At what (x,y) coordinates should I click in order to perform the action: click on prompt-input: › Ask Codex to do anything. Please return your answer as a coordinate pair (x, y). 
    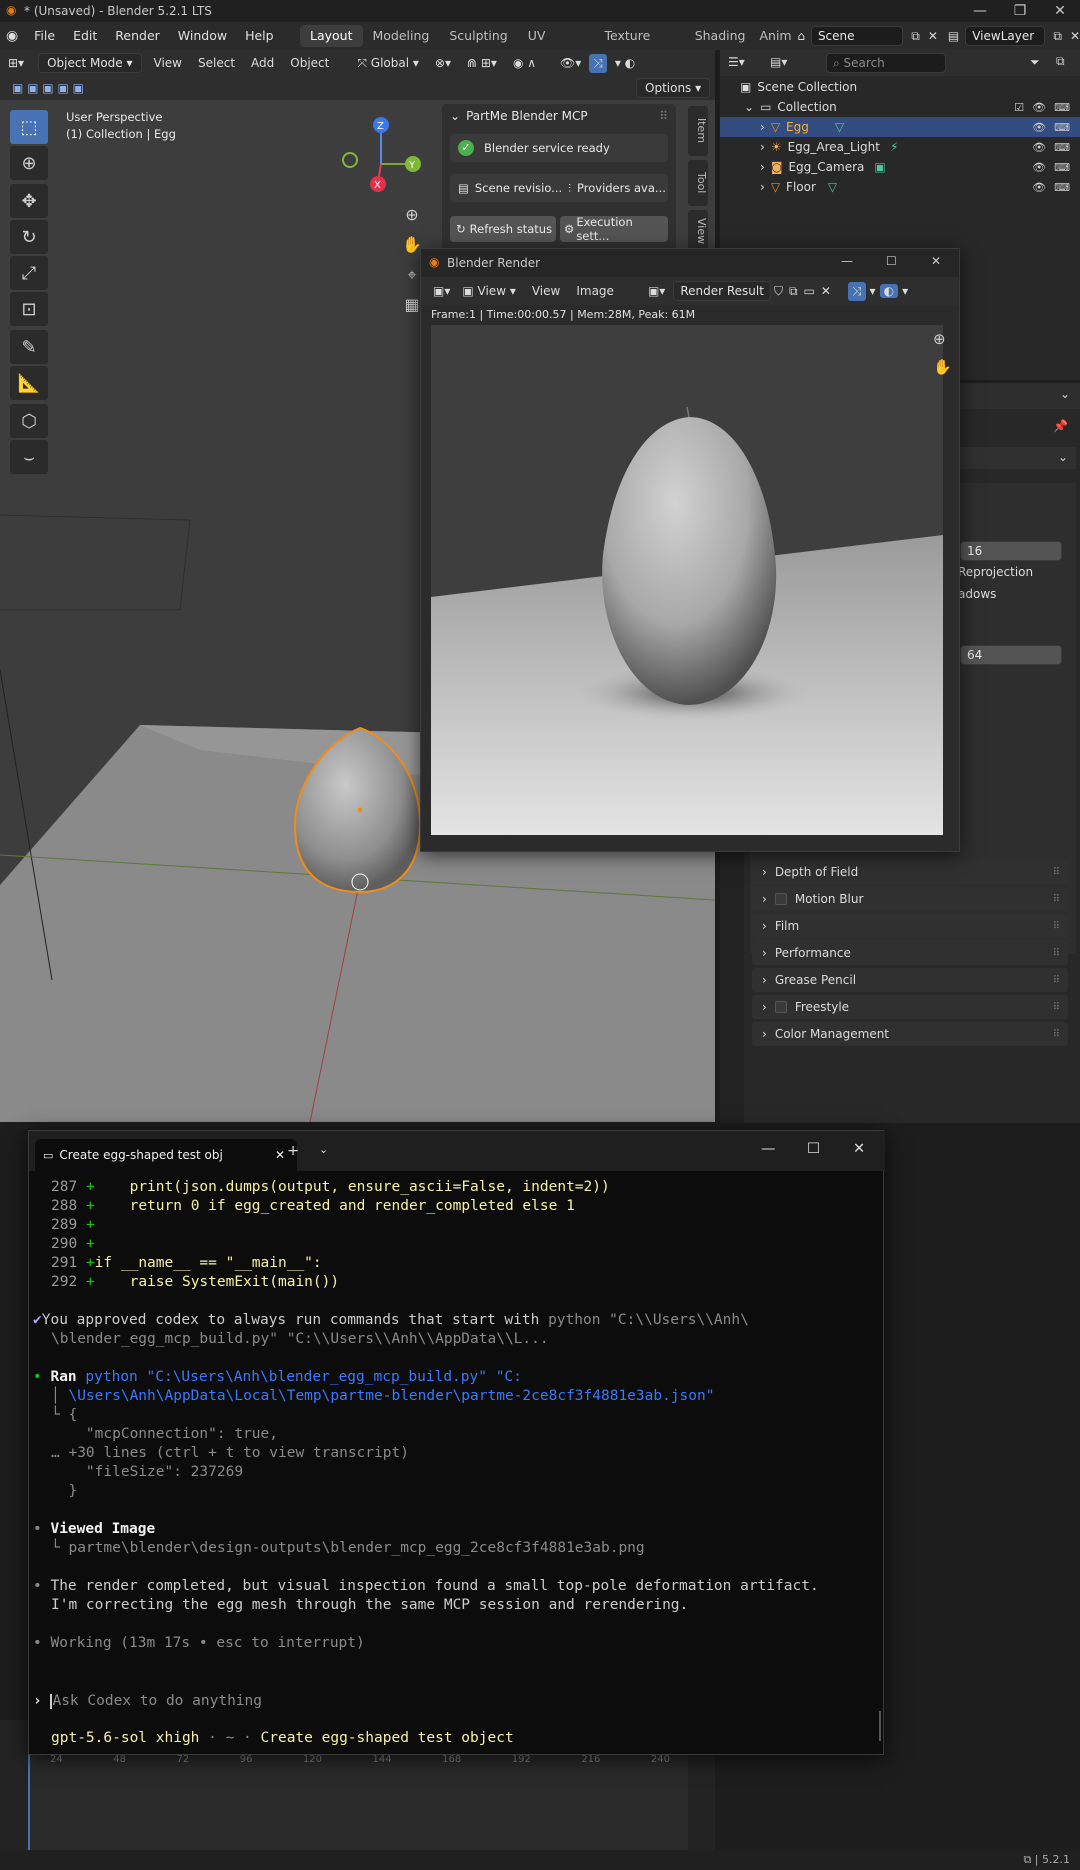
    Looking at the image, I should click on (147, 1701).